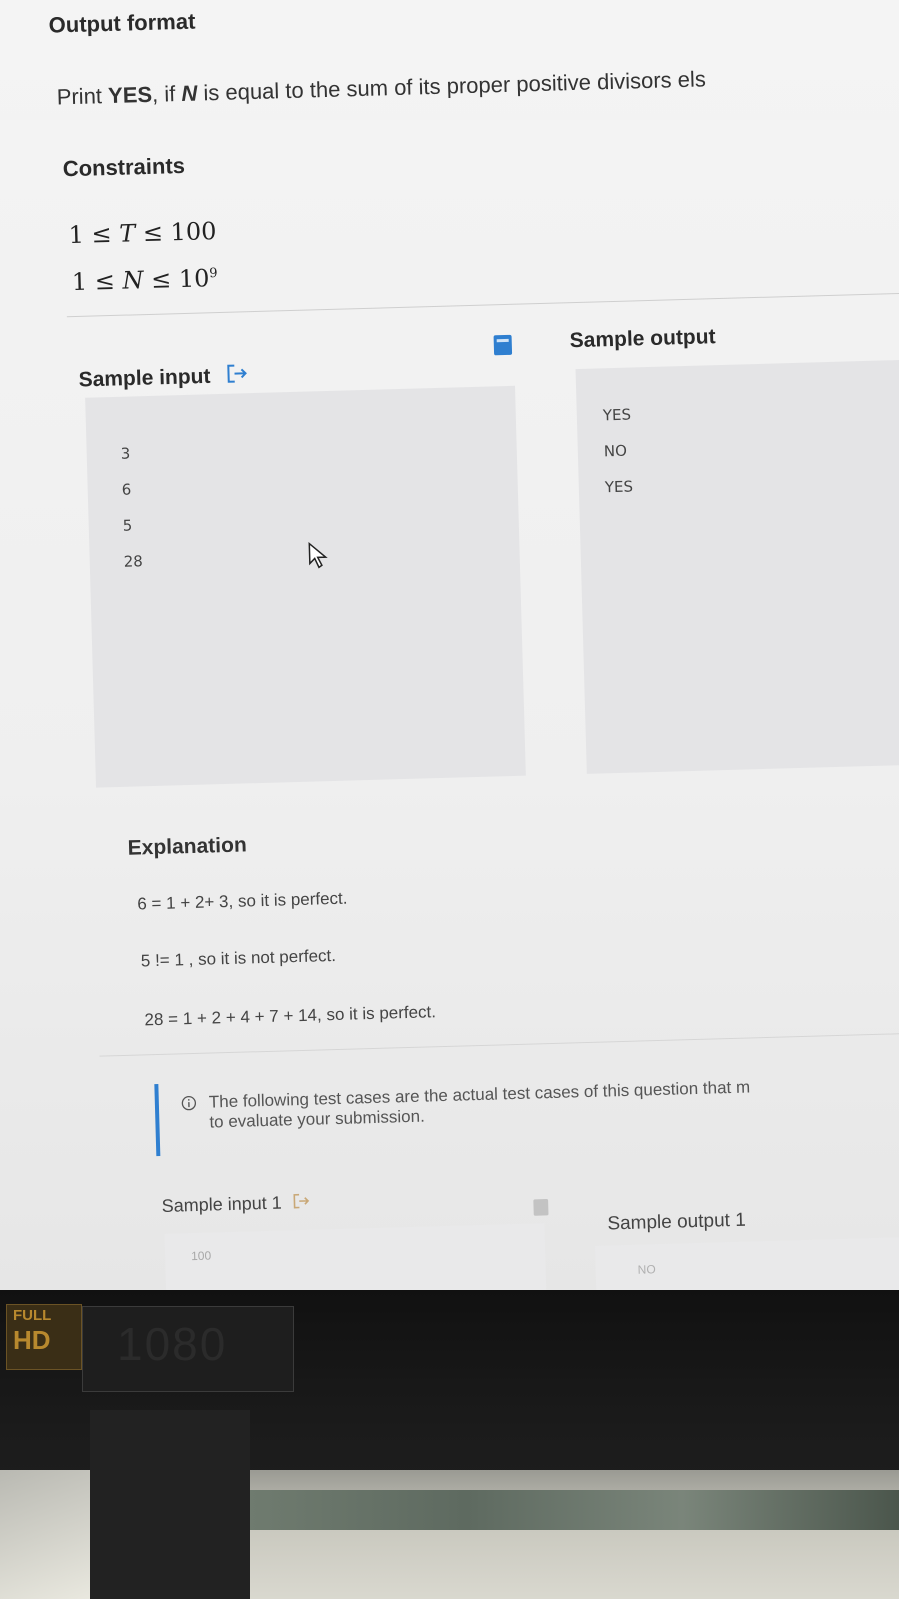  Describe the element at coordinates (133, 280) in the screenshot. I see `constraint-n-var: N` at that location.